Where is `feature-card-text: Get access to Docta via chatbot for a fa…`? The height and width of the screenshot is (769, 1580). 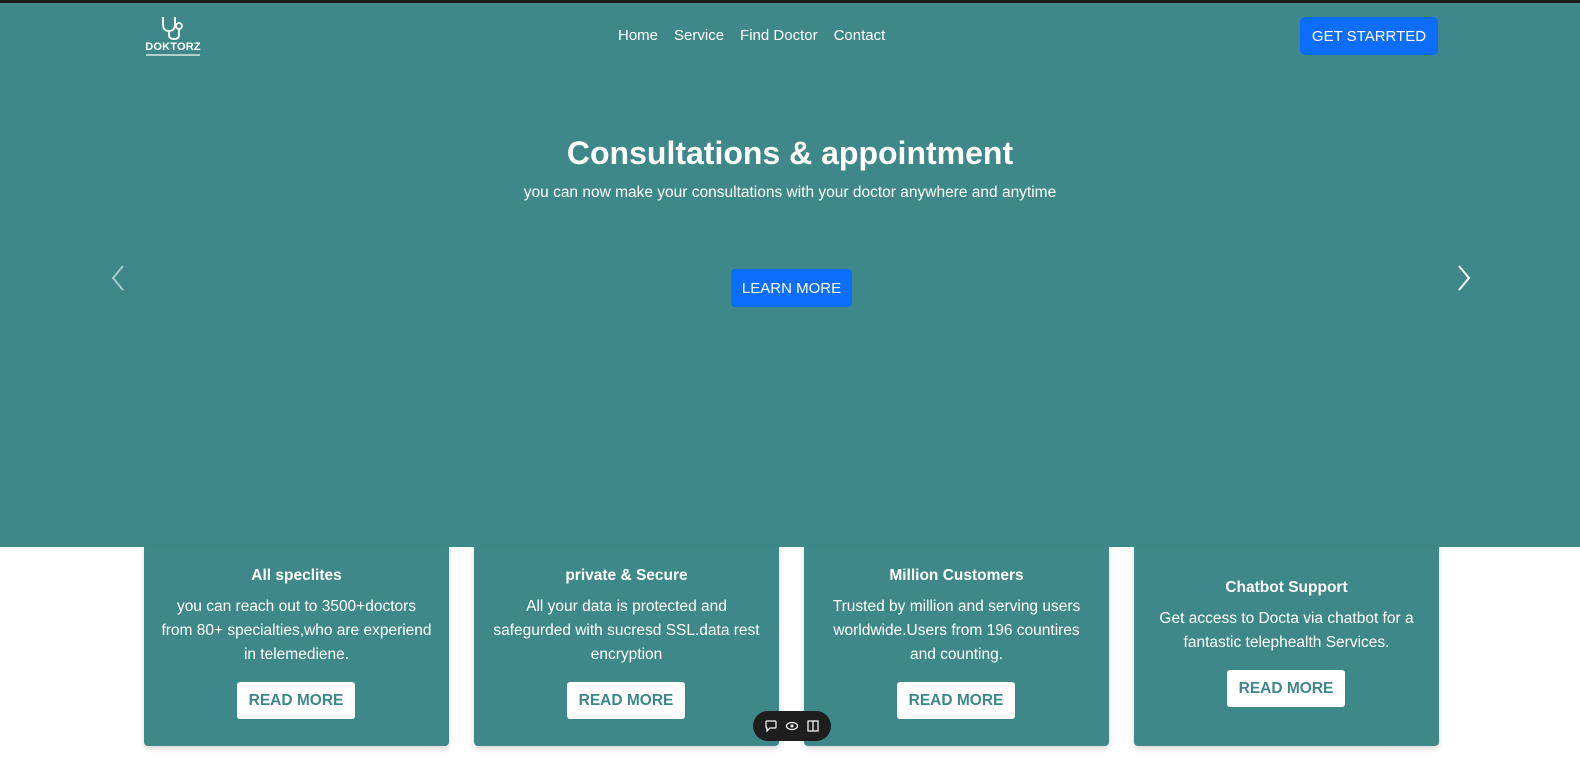 feature-card-text: Get access to Docta via chatbot for a fa… is located at coordinates (1286, 630).